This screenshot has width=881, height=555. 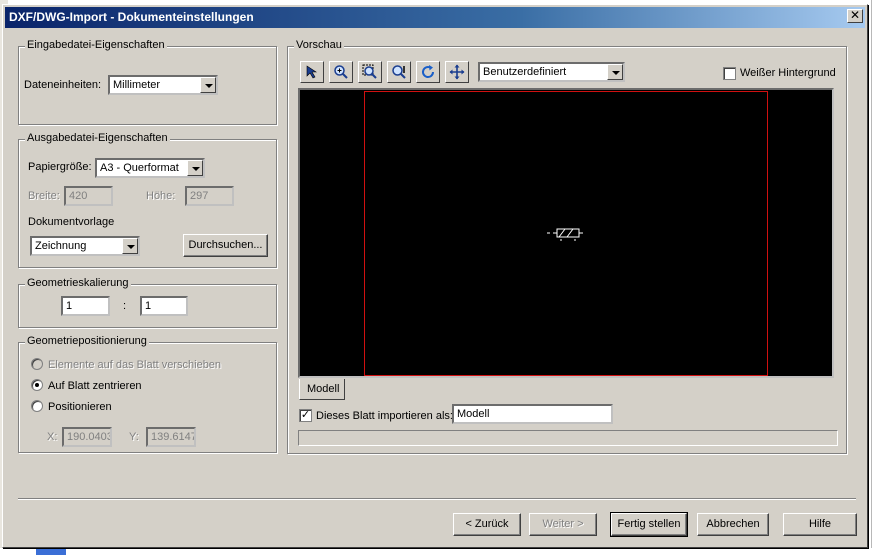 I want to click on progress-bar, so click(x=568, y=438).